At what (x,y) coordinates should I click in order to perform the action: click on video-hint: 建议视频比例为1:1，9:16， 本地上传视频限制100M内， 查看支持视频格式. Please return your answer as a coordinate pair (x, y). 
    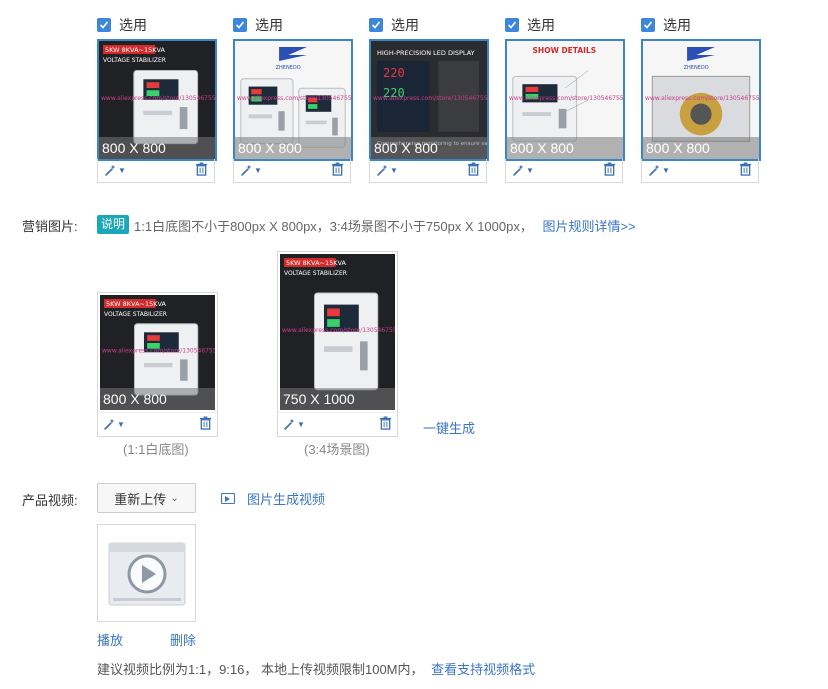
    Looking at the image, I should click on (316, 668).